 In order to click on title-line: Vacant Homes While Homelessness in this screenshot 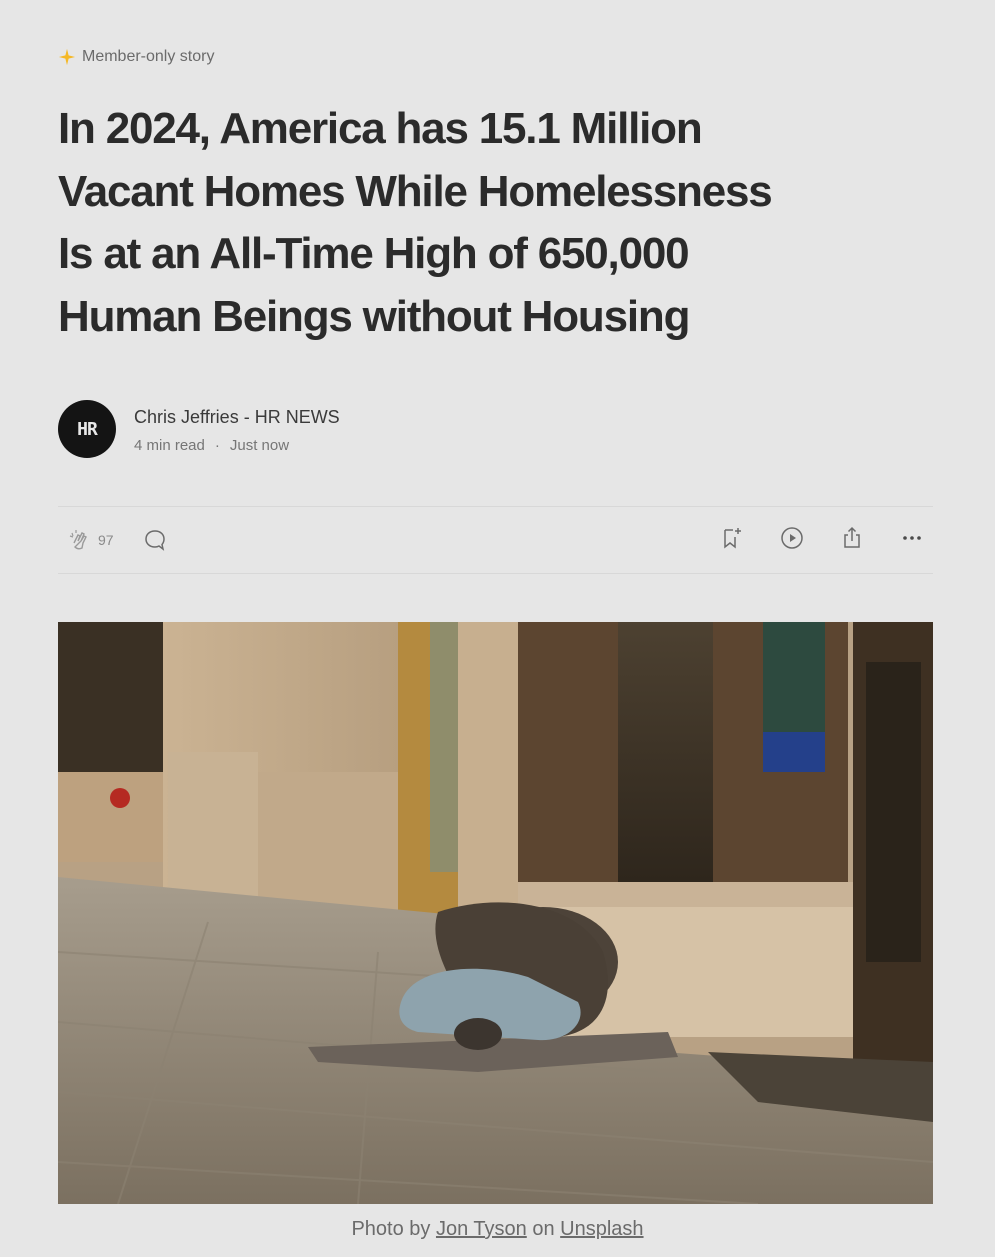, I will do `click(415, 191)`.